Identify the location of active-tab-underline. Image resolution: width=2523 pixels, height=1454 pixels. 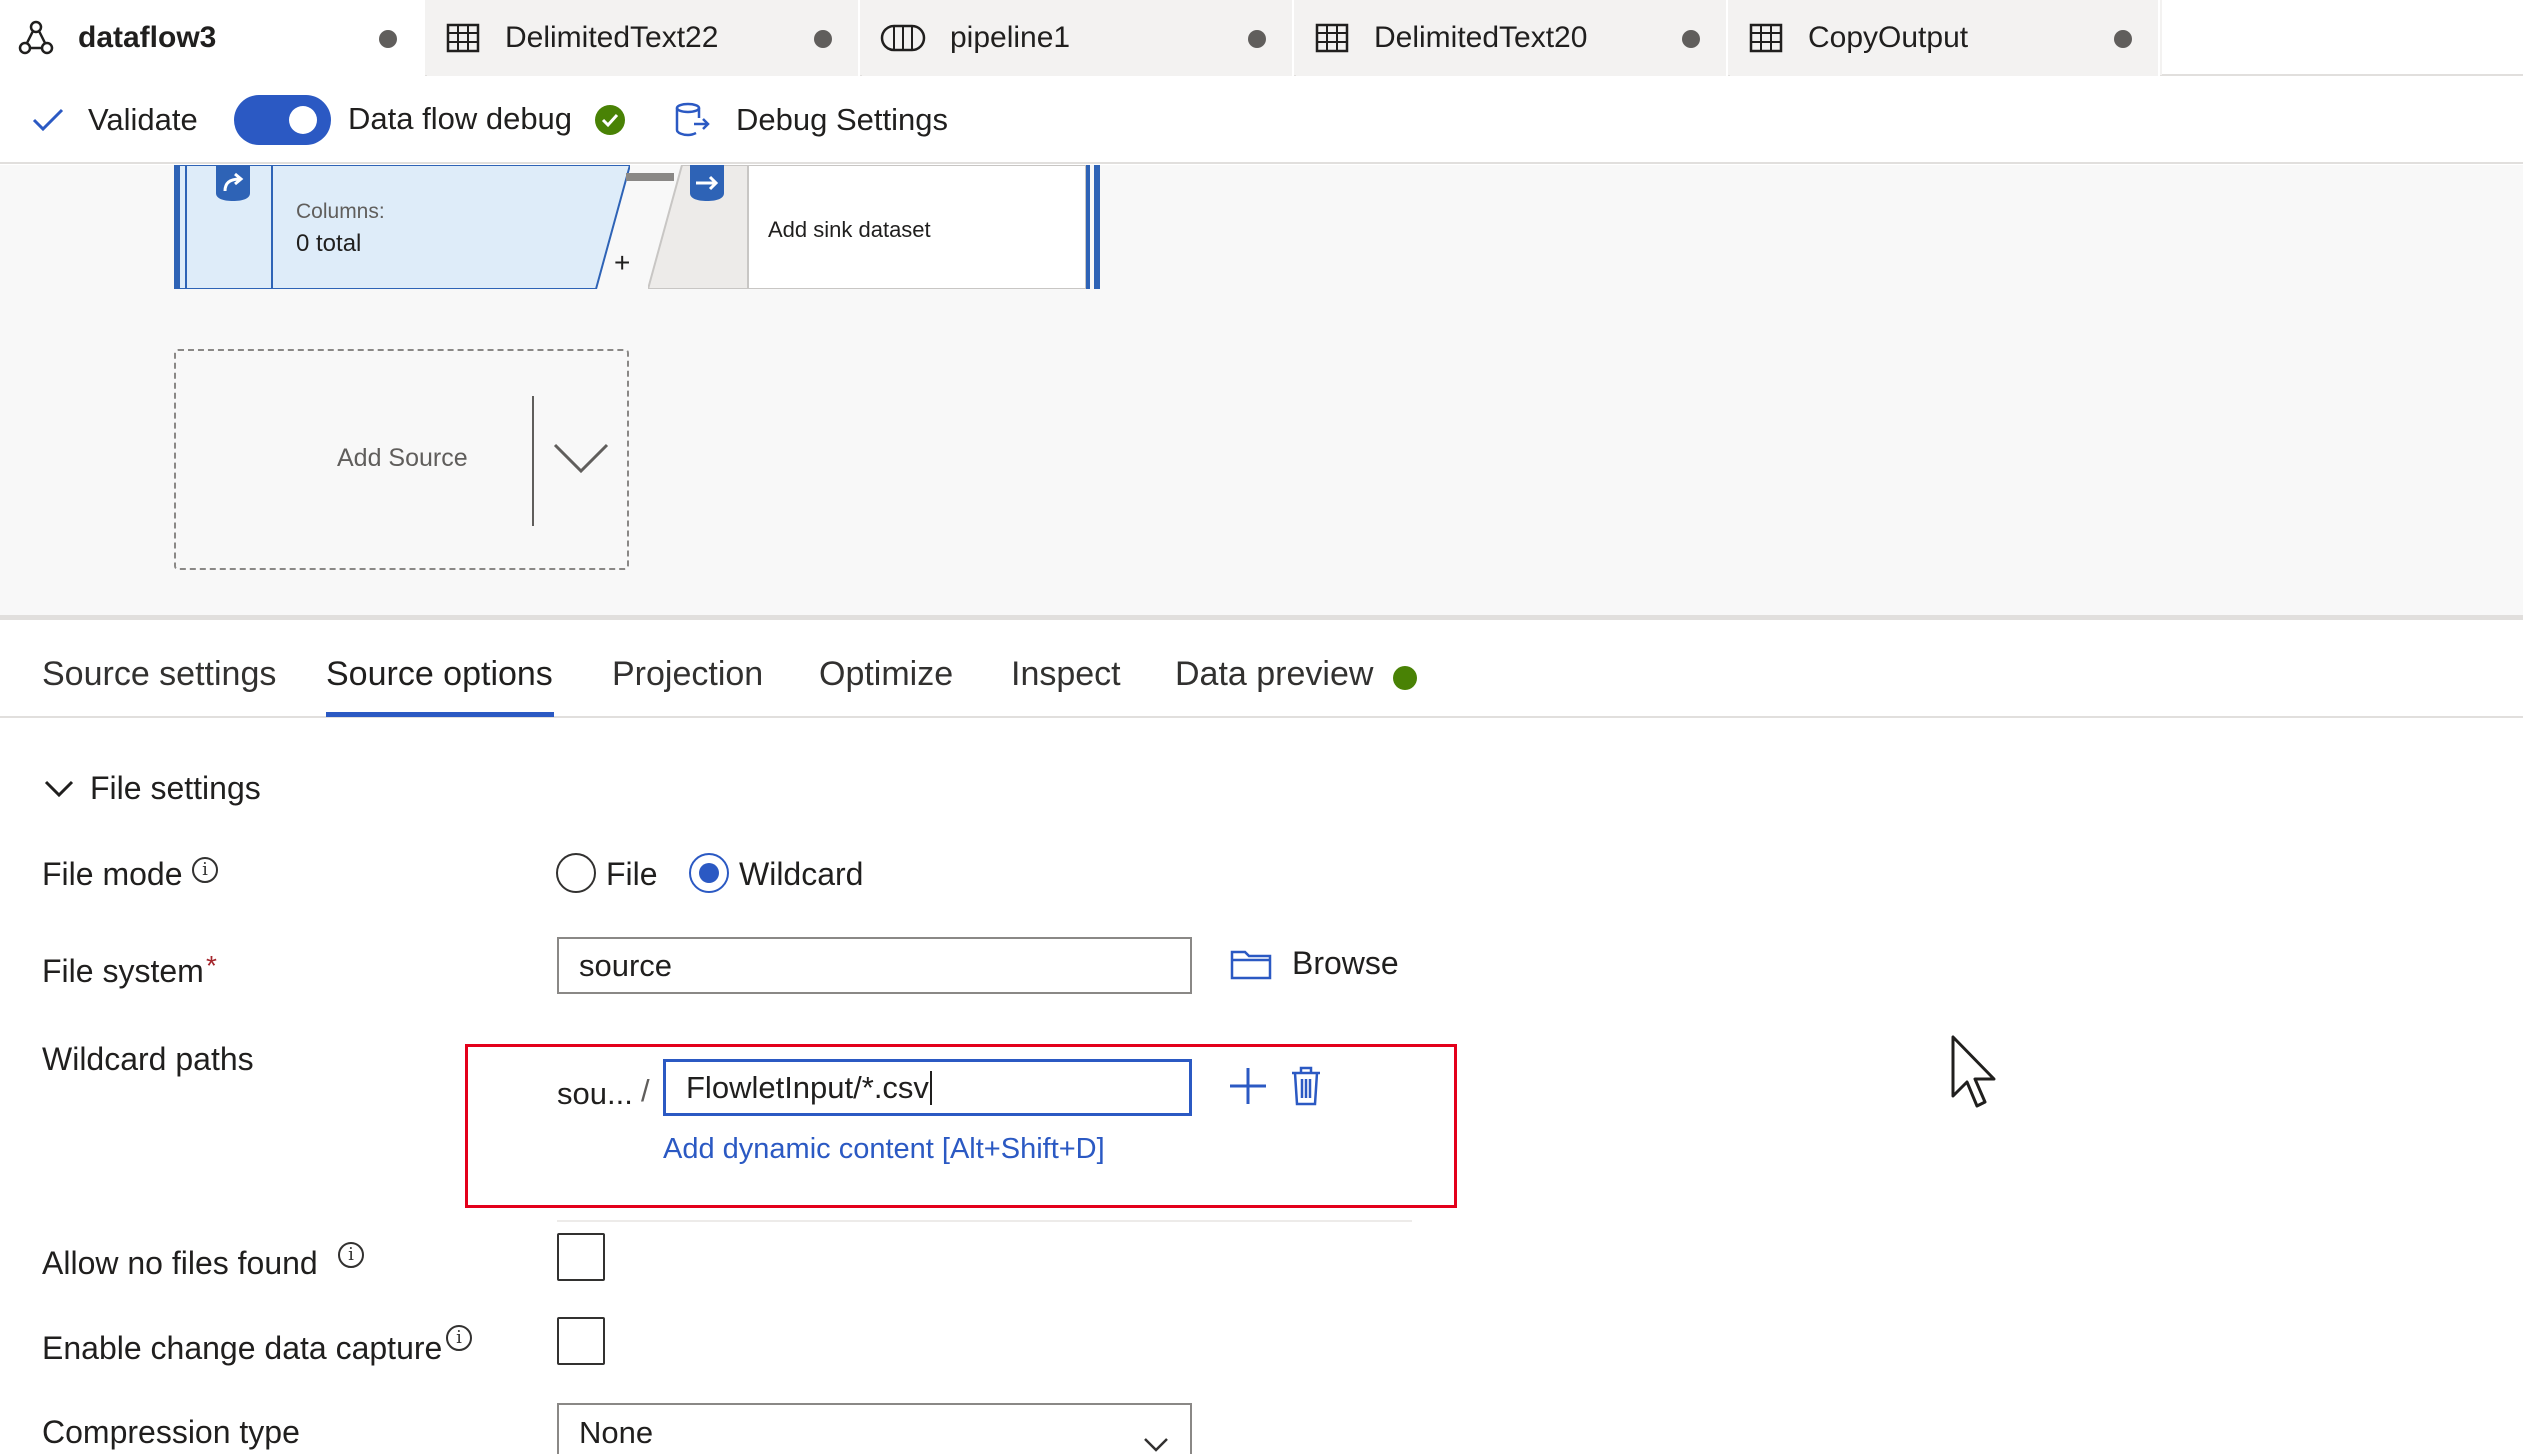
(440, 714).